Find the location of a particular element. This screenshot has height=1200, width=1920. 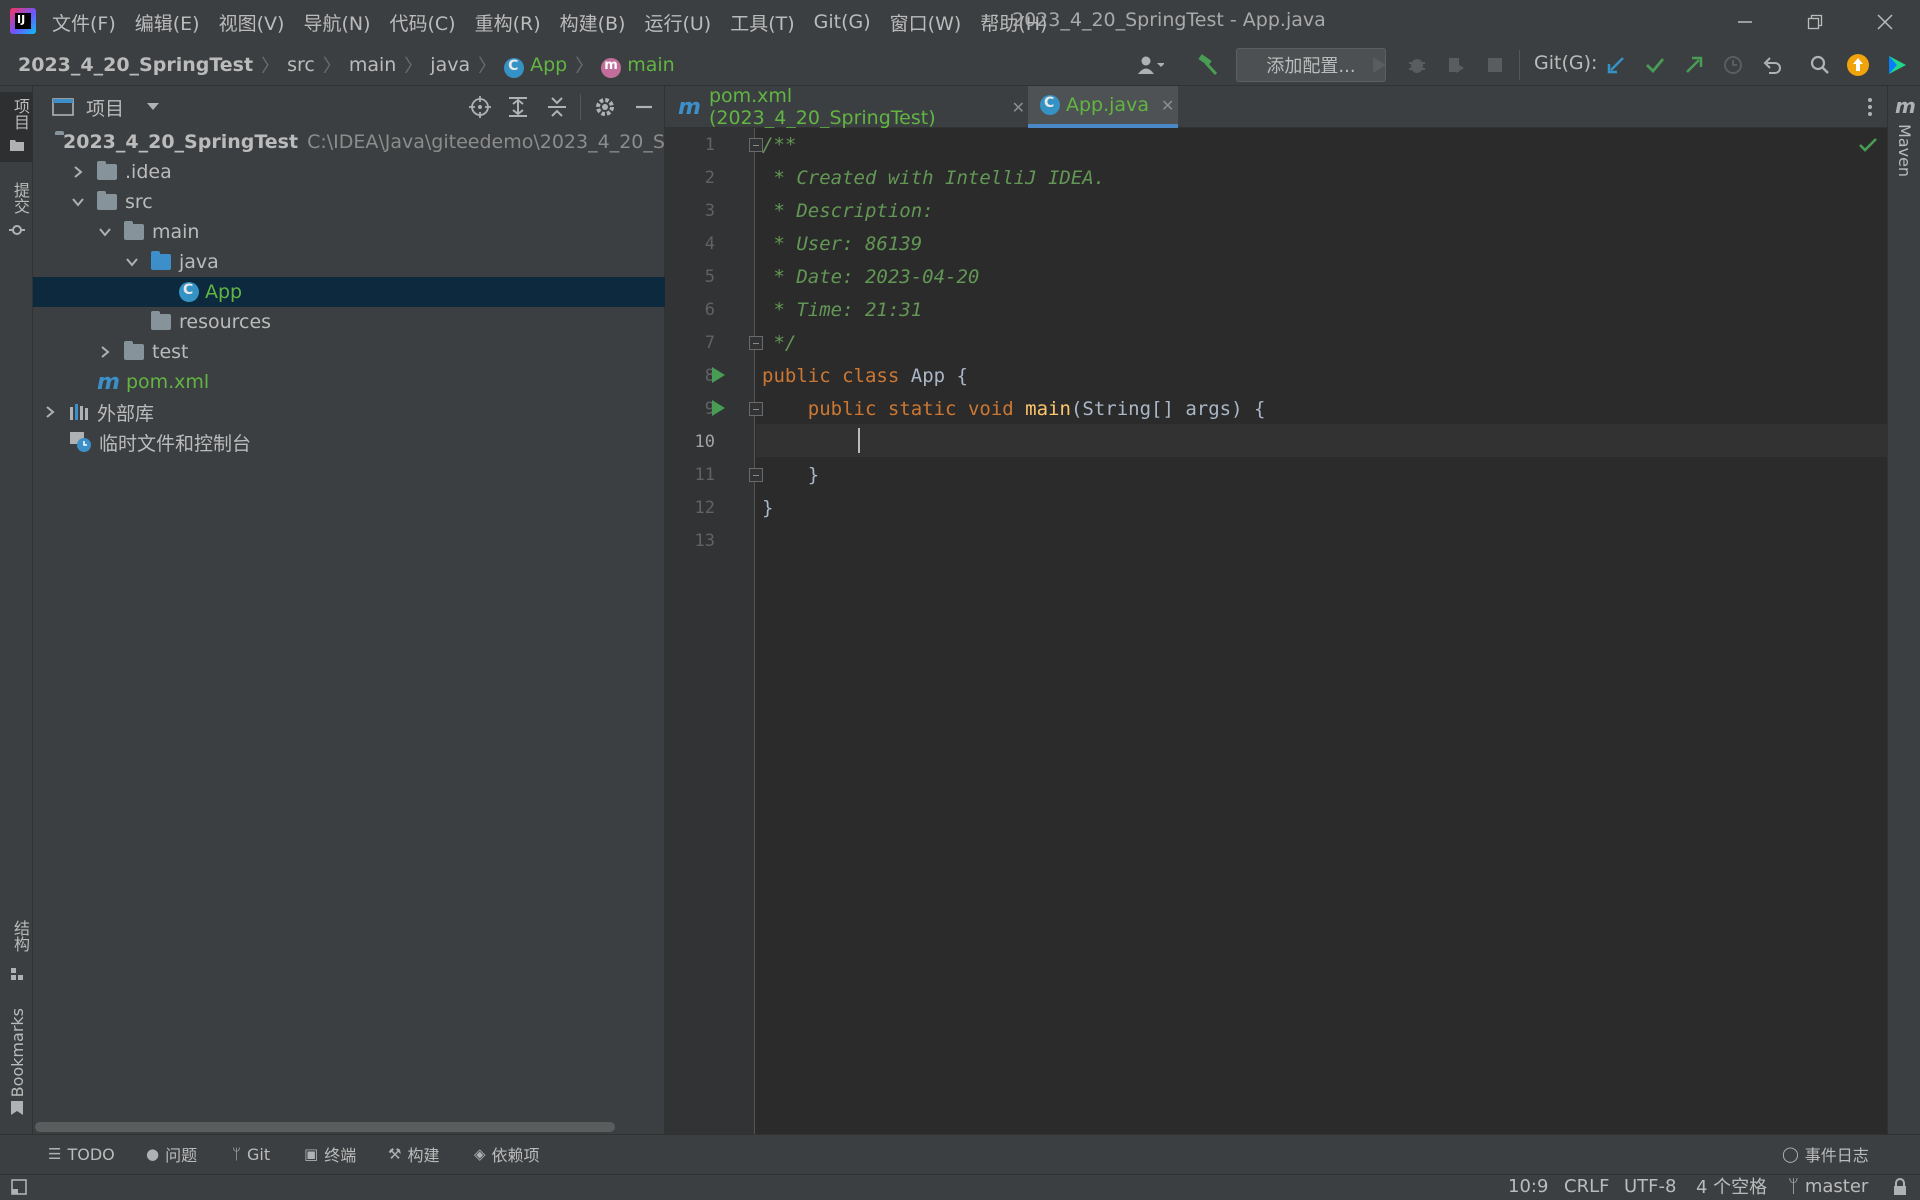

collapse-all-button is located at coordinates (557, 107).